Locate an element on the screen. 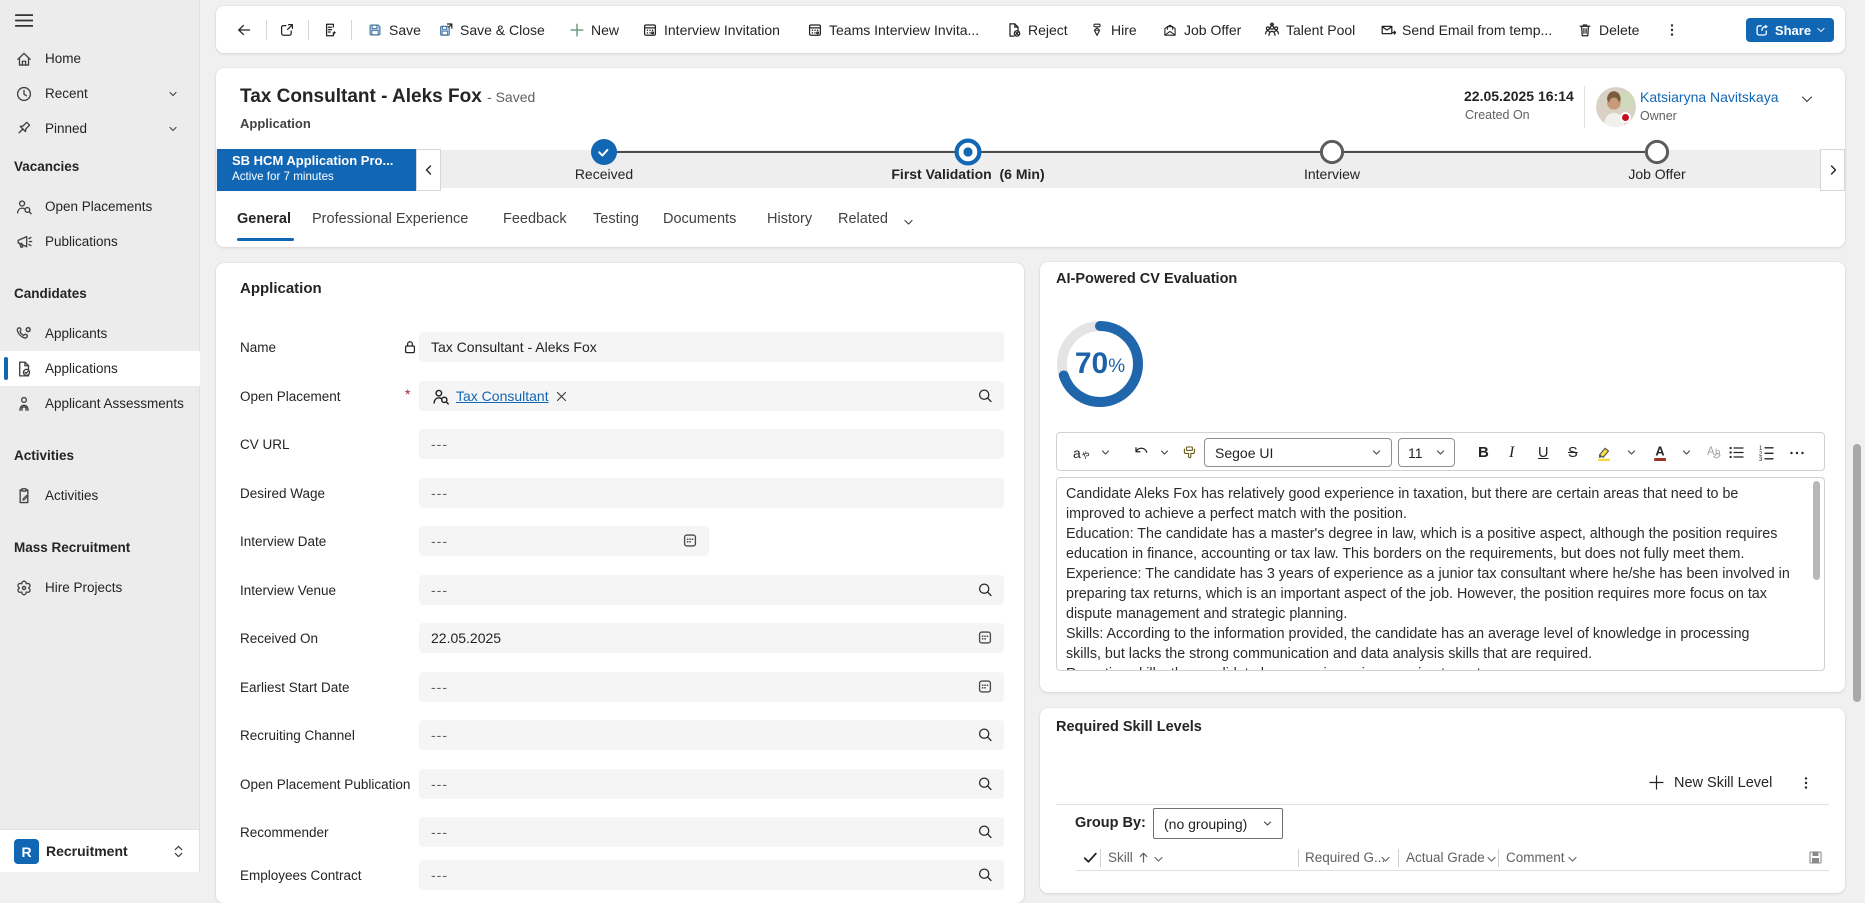  svg-text: A is located at coordinates (1659, 451).